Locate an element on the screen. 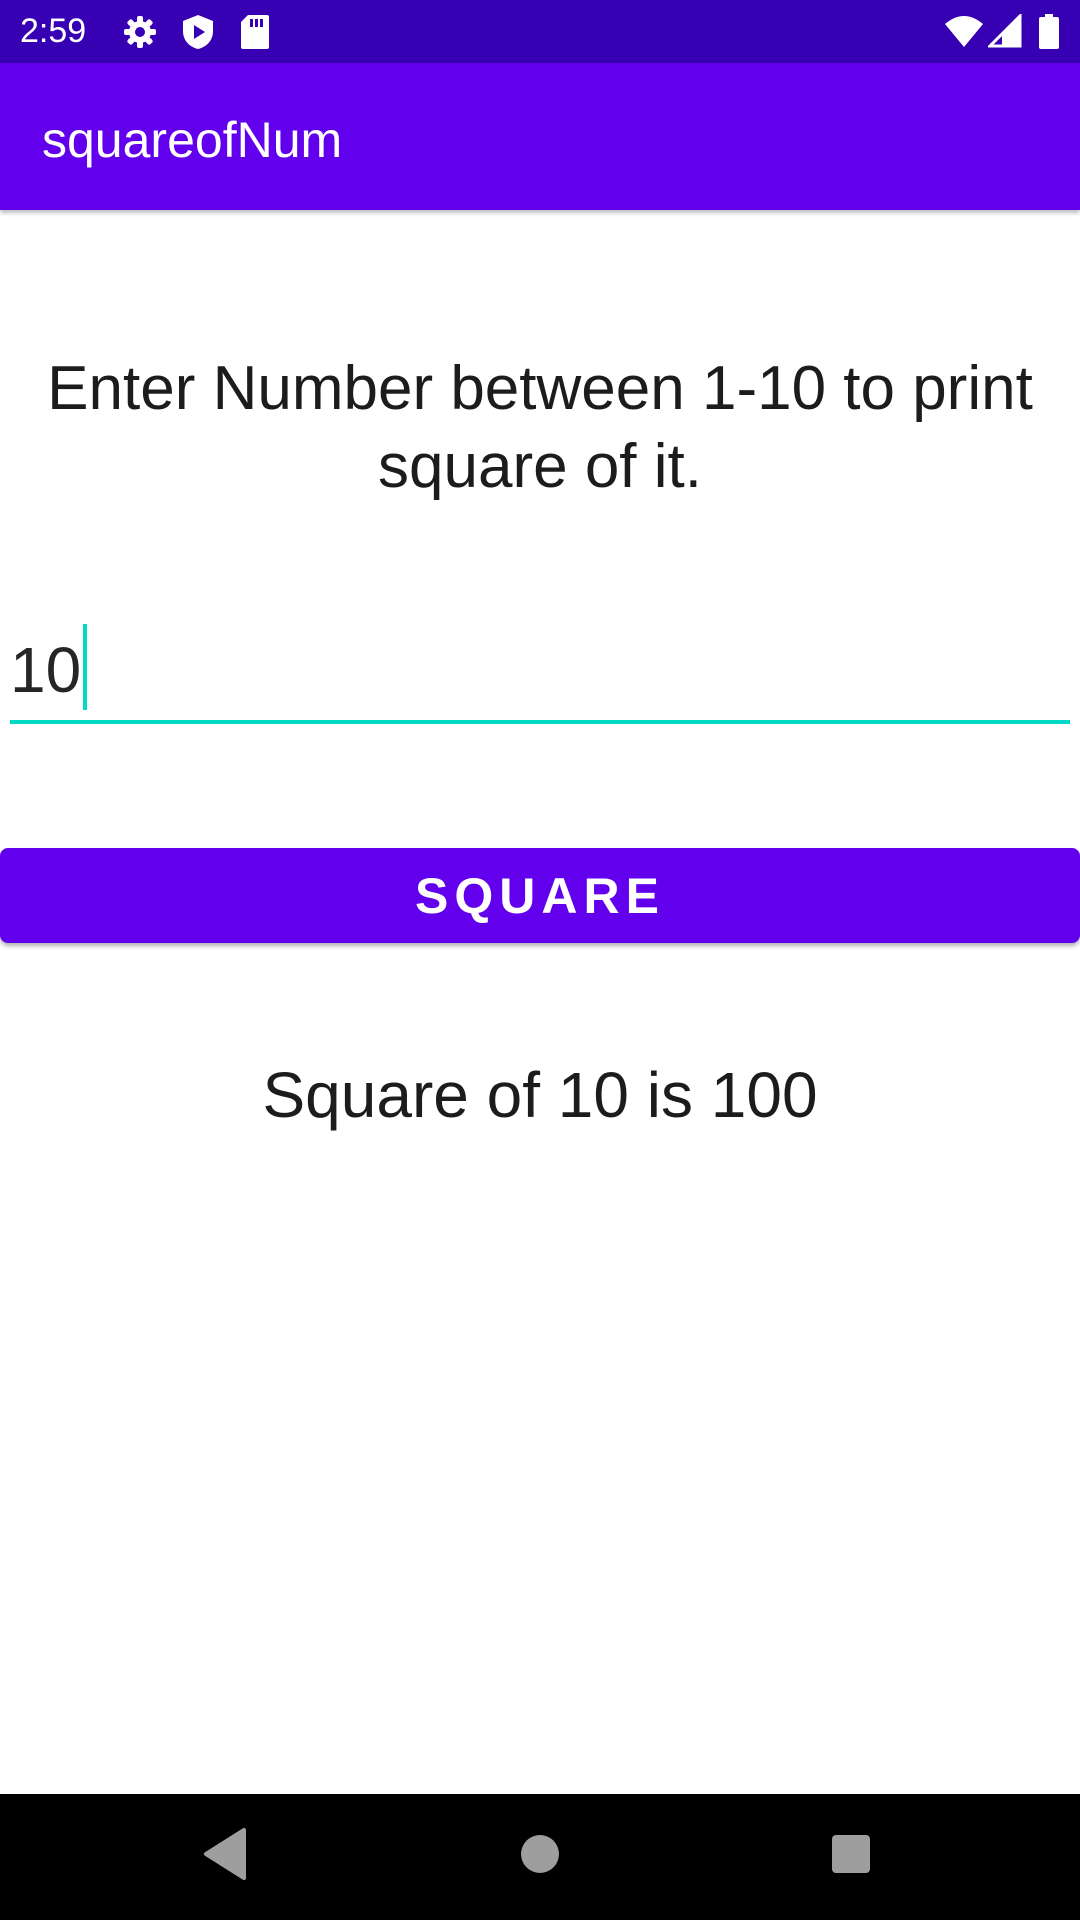 The width and height of the screenshot is (1080, 1920). back-icon is located at coordinates (225, 1854).